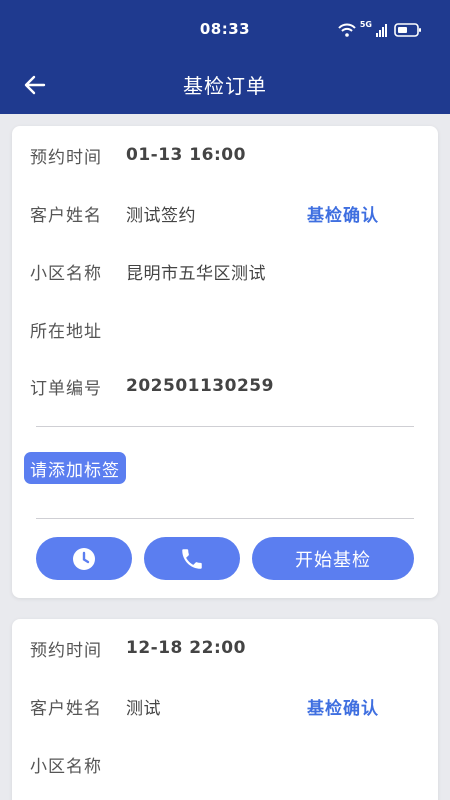 The image size is (450, 800). What do you see at coordinates (365, 24) in the screenshot?
I see `network-type-label: 5G` at bounding box center [365, 24].